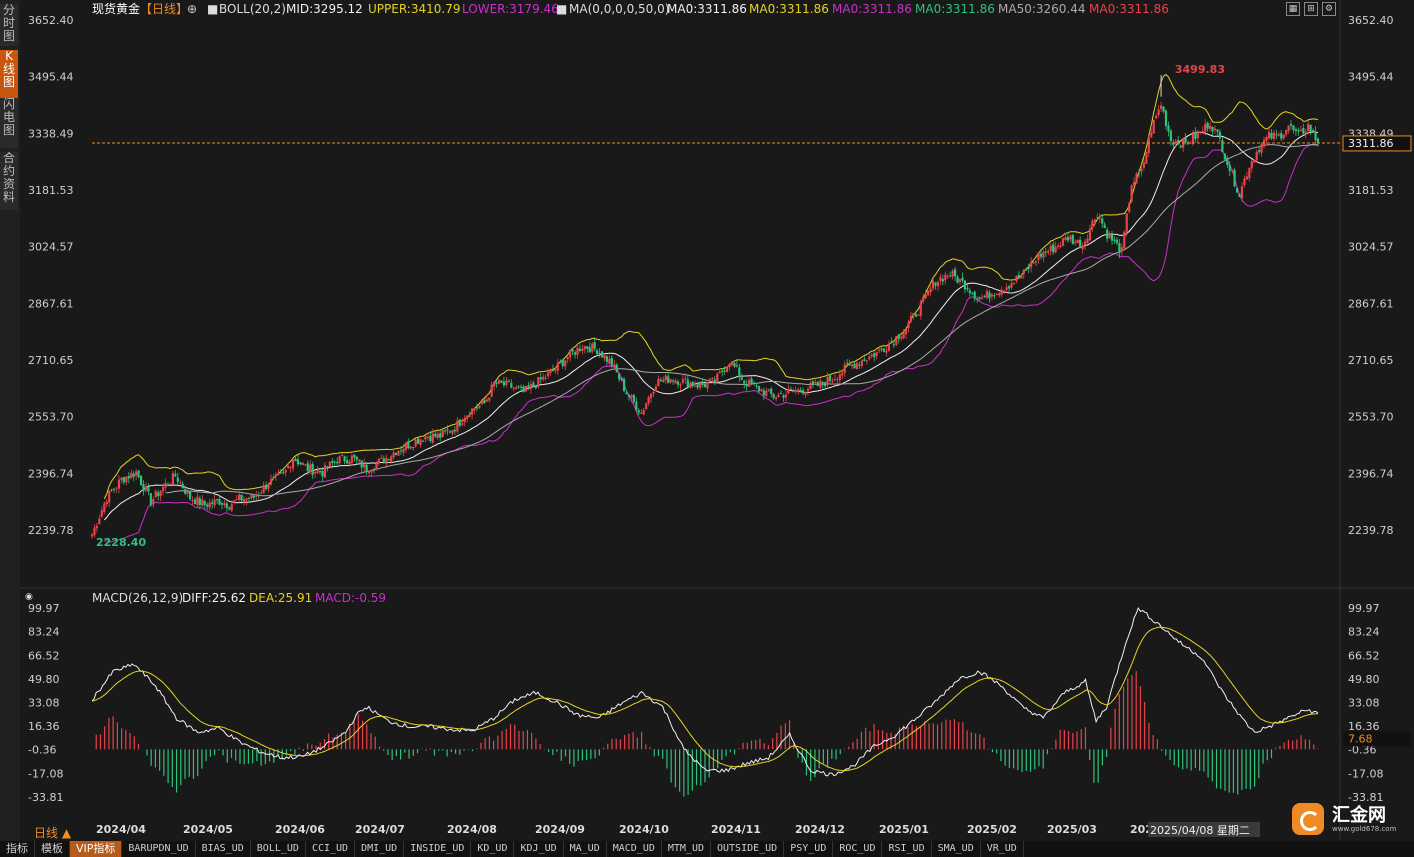 The height and width of the screenshot is (857, 1414). Describe the element at coordinates (278, 849) in the screenshot. I see `indicator-tab-boll_ud: BOLL_UD` at that location.